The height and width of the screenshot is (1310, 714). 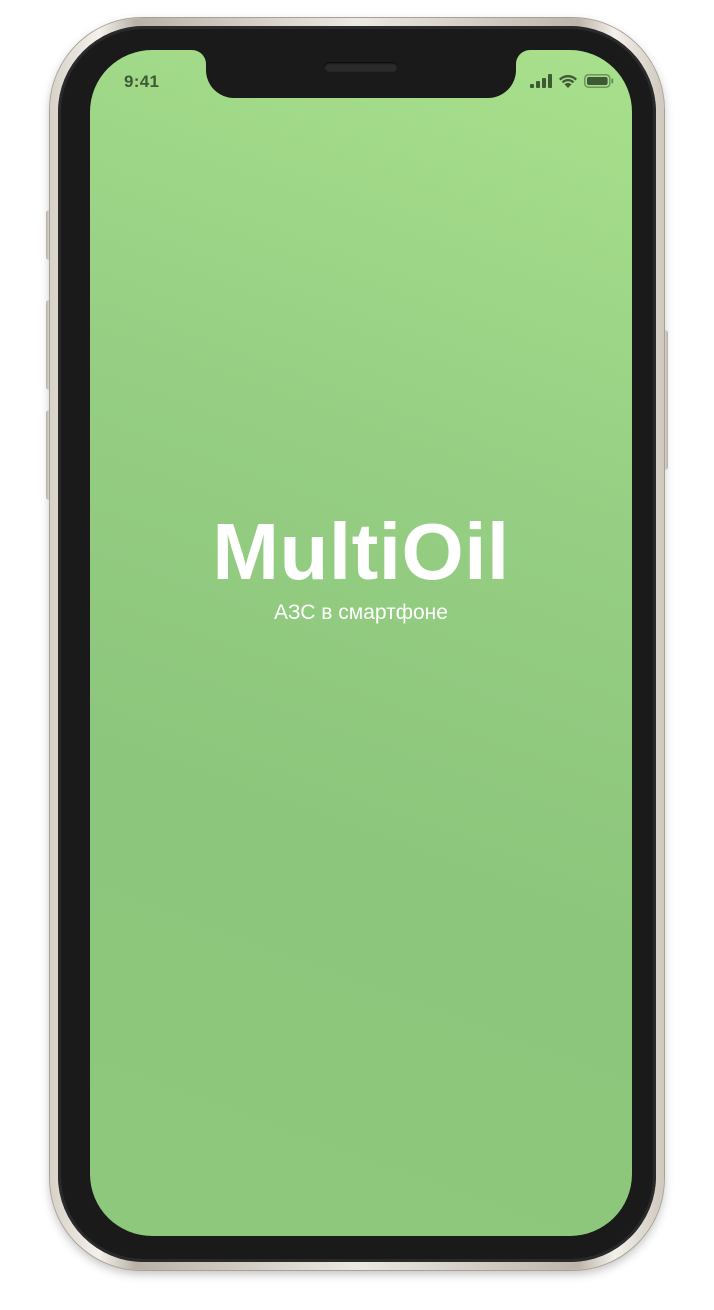 I want to click on status-icons, so click(x=572, y=81).